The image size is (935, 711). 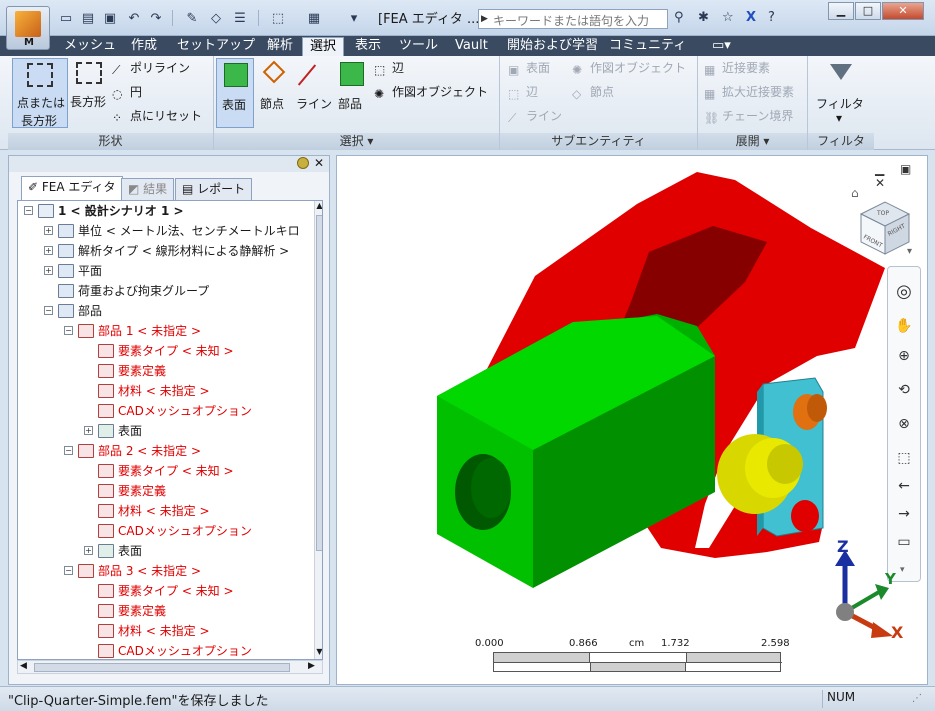 What do you see at coordinates (573, 19) in the screenshot?
I see `search-input: ▶ キーワードまたは語句を入力` at bounding box center [573, 19].